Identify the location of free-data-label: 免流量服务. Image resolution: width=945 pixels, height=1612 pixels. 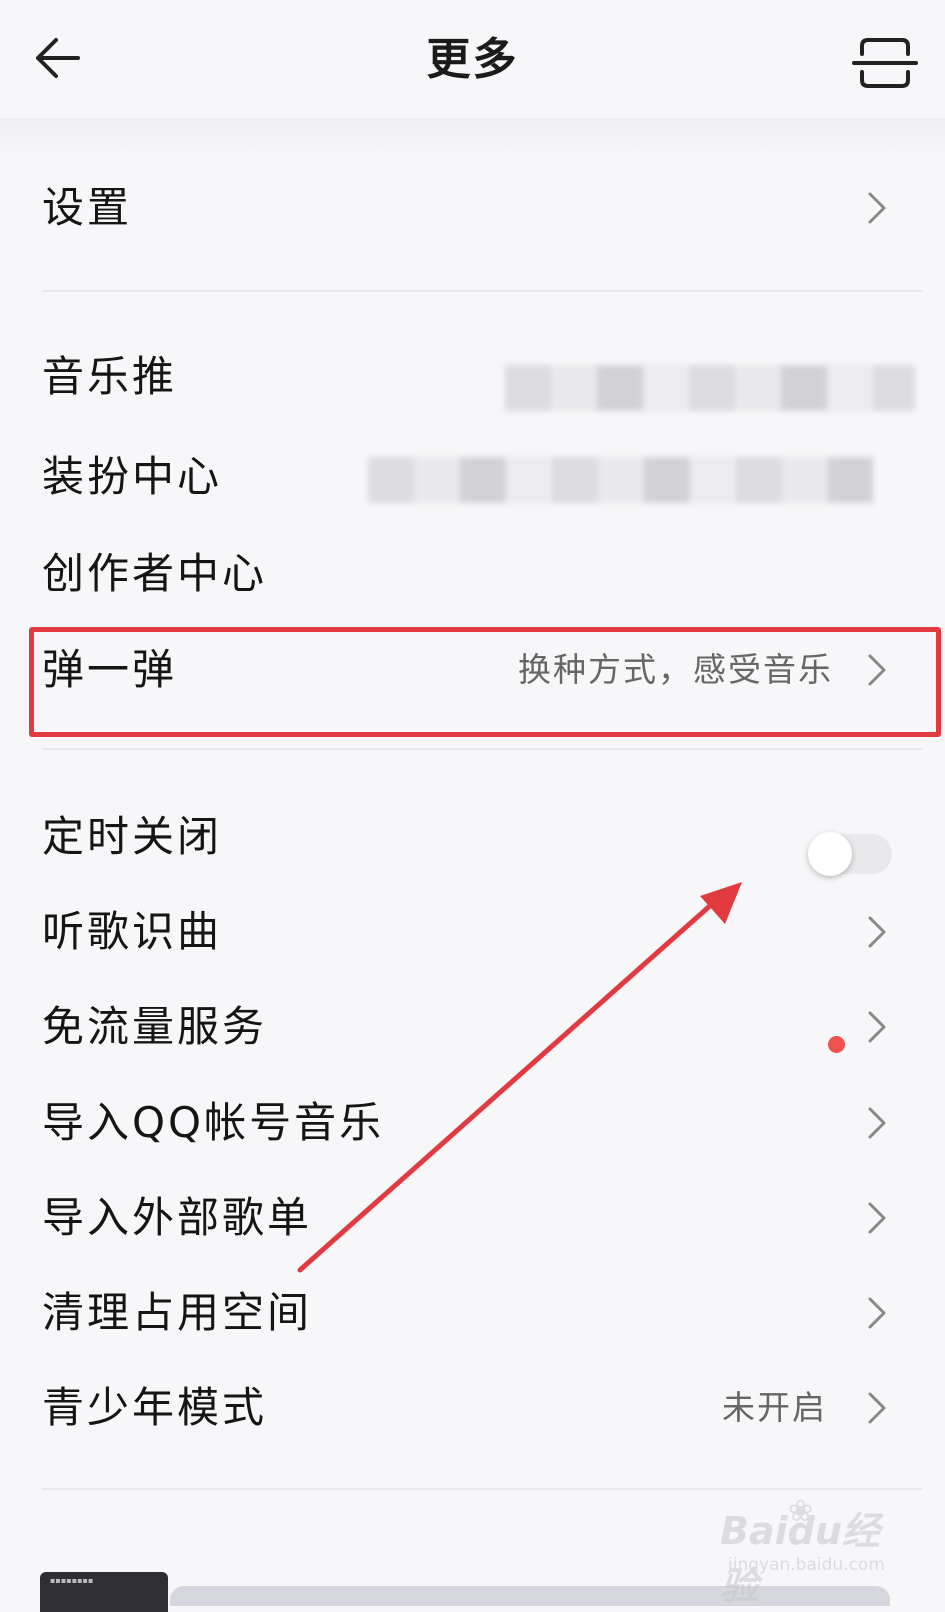
(155, 1026).